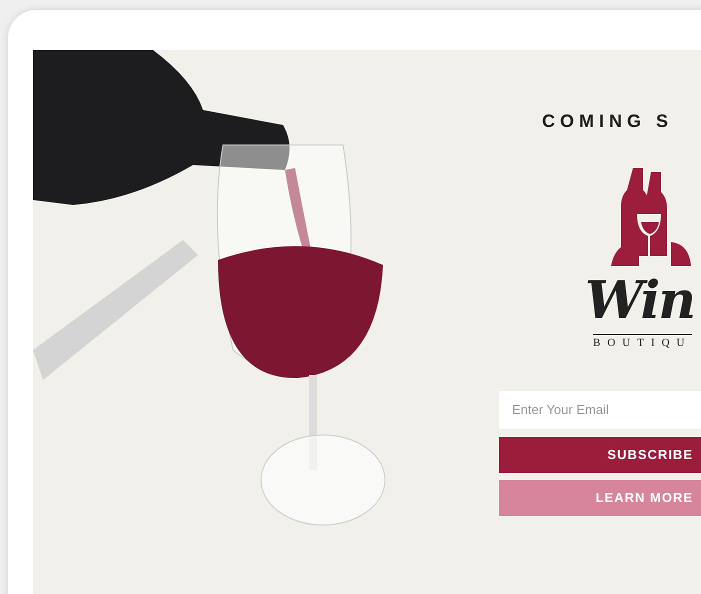 The height and width of the screenshot is (594, 701). I want to click on logo-script-text: Win, so click(639, 301).